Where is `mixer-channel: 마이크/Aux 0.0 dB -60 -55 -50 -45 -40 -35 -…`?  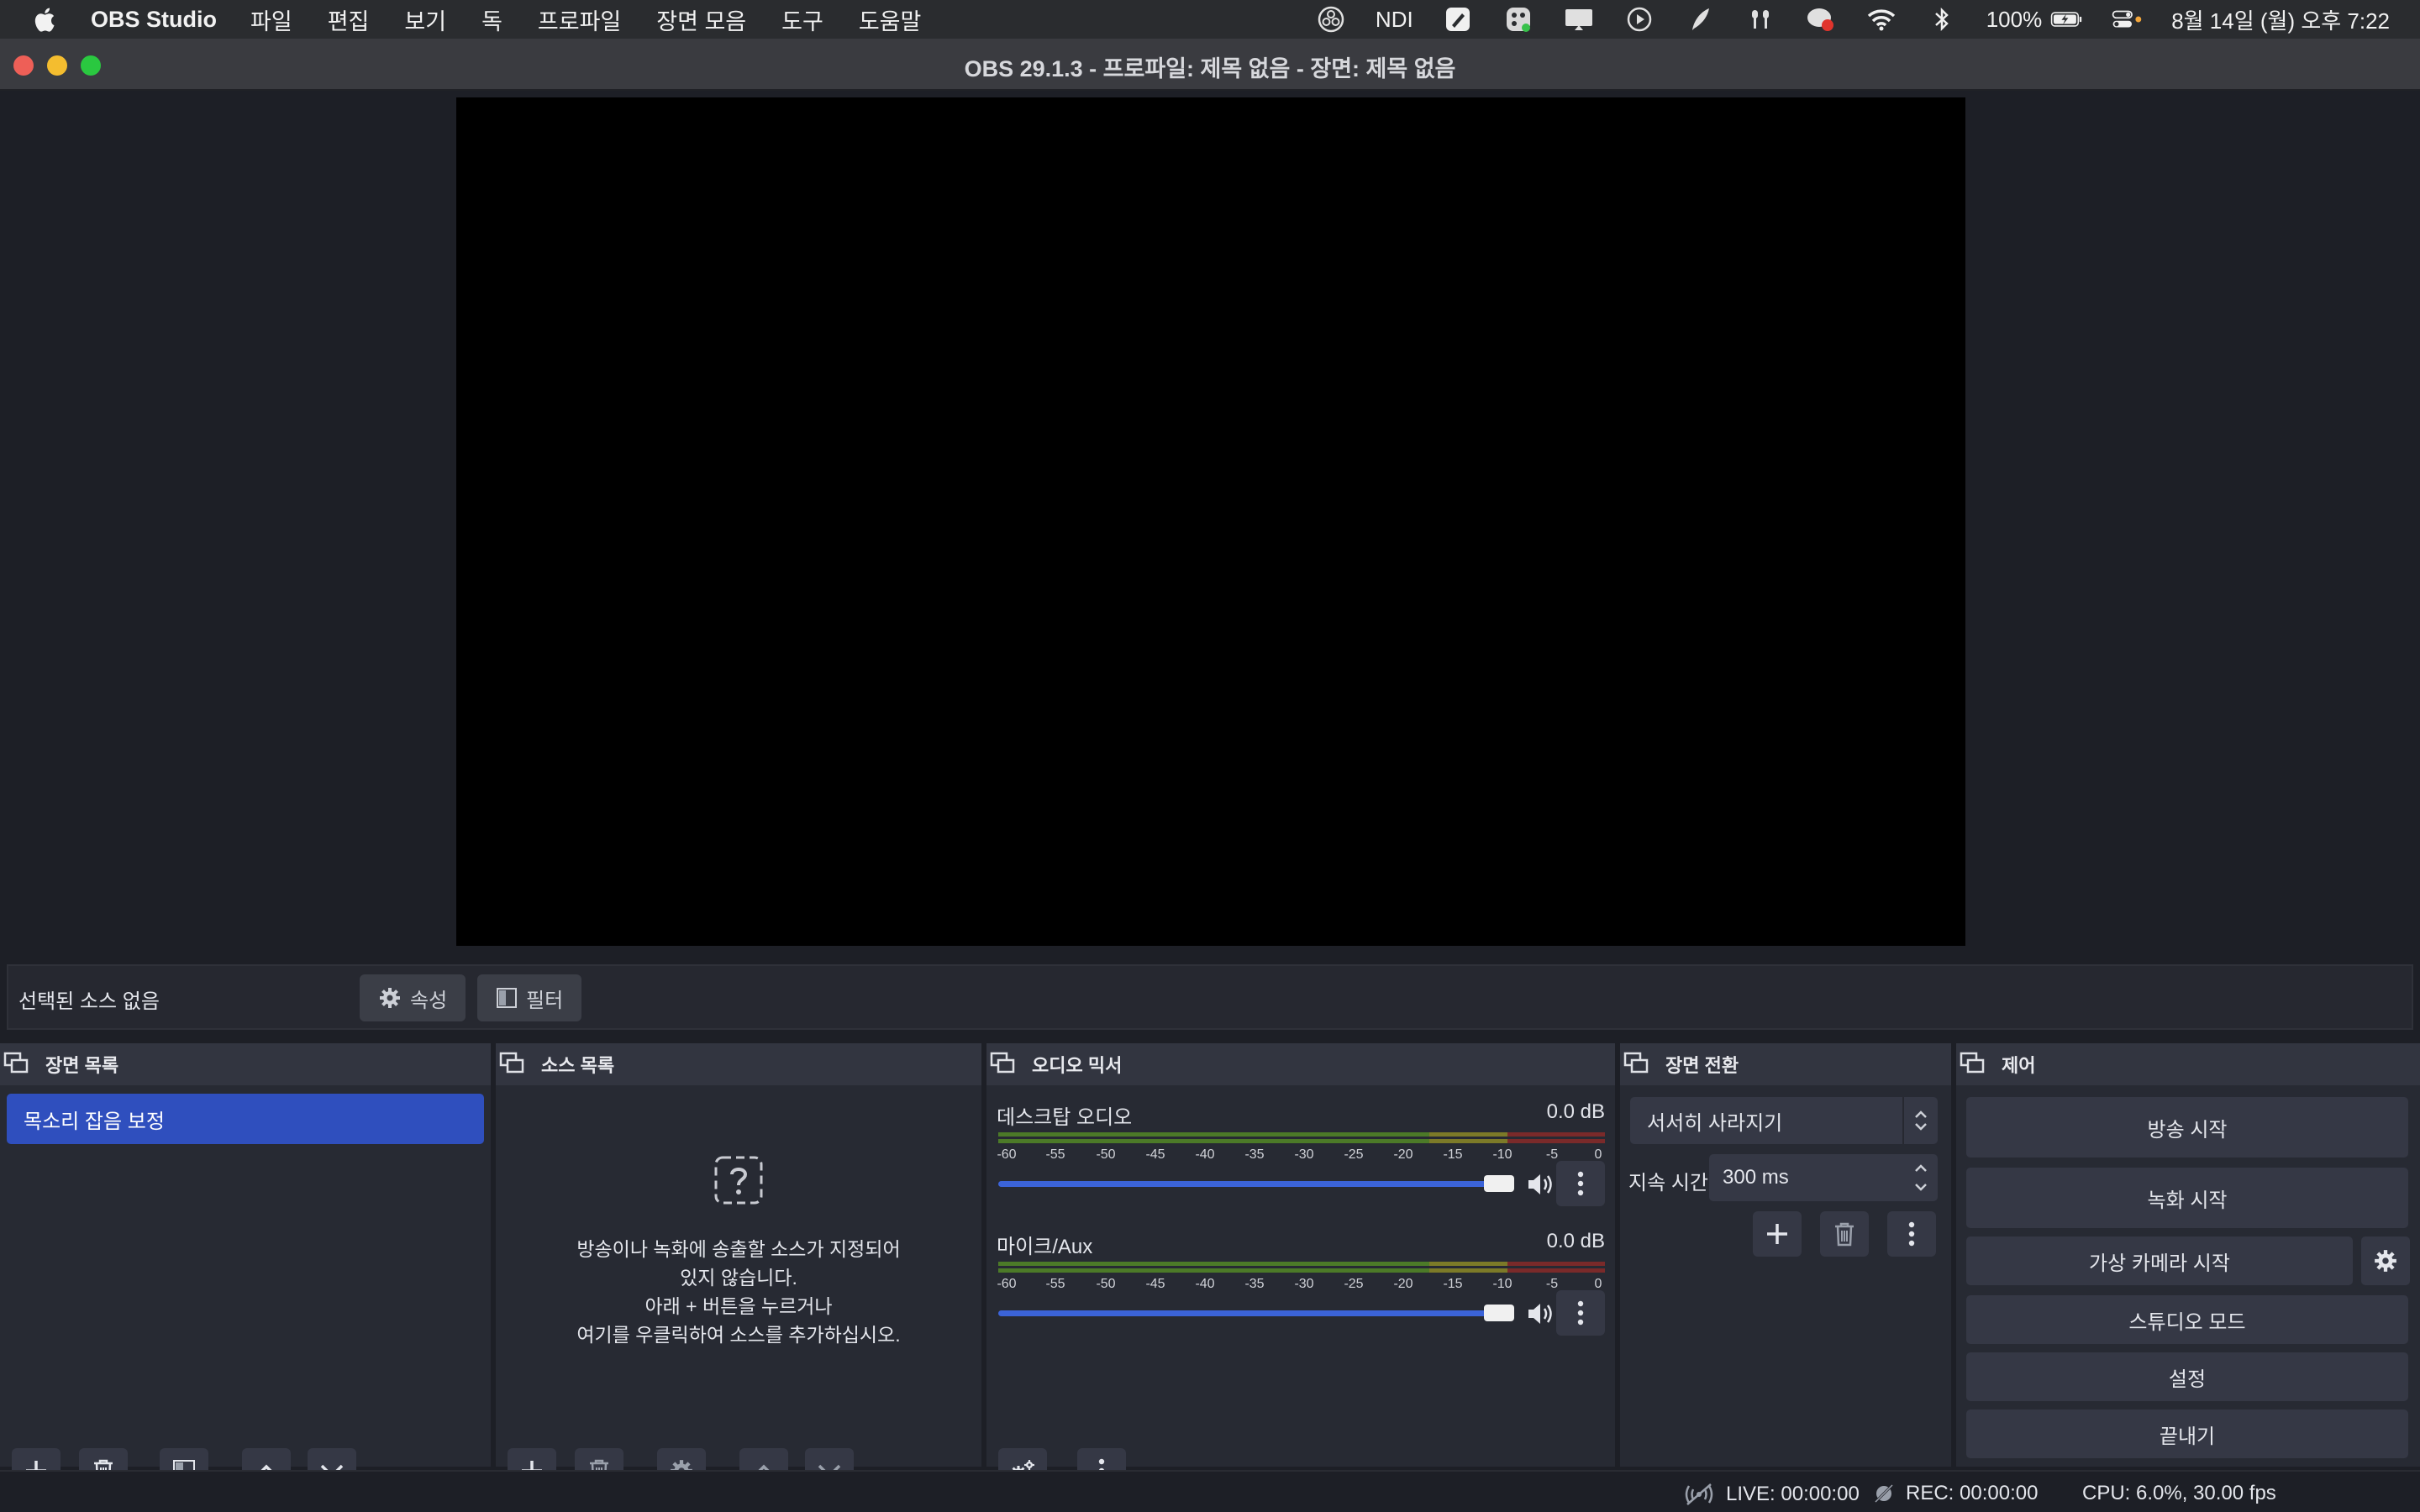 mixer-channel: 마이크/Aux 0.0 dB -60 -55 -50 -45 -40 -35 -… is located at coordinates (1301, 1284).